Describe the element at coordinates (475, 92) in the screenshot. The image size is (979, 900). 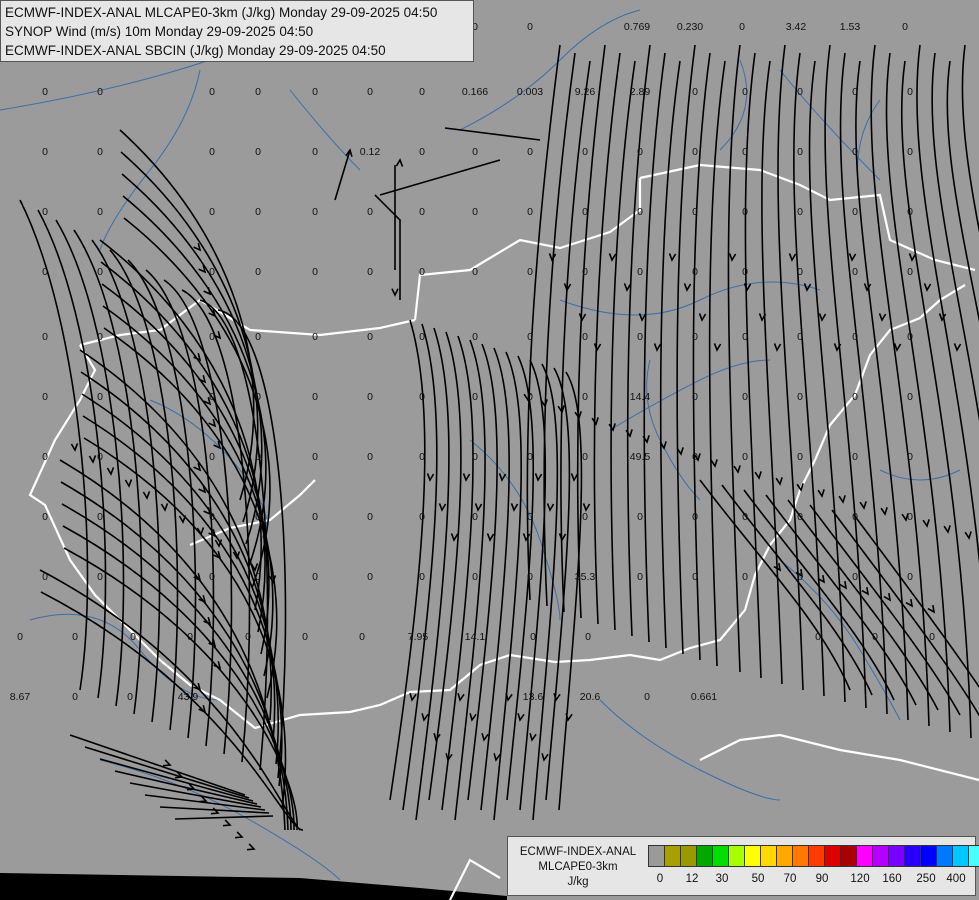
I see `map-value-label: 0.166` at that location.